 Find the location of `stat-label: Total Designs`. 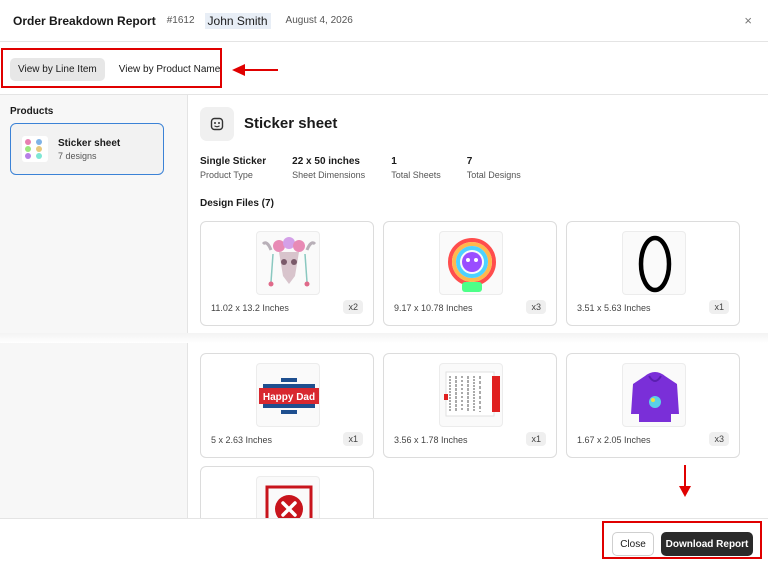

stat-label: Total Designs is located at coordinates (493, 175).